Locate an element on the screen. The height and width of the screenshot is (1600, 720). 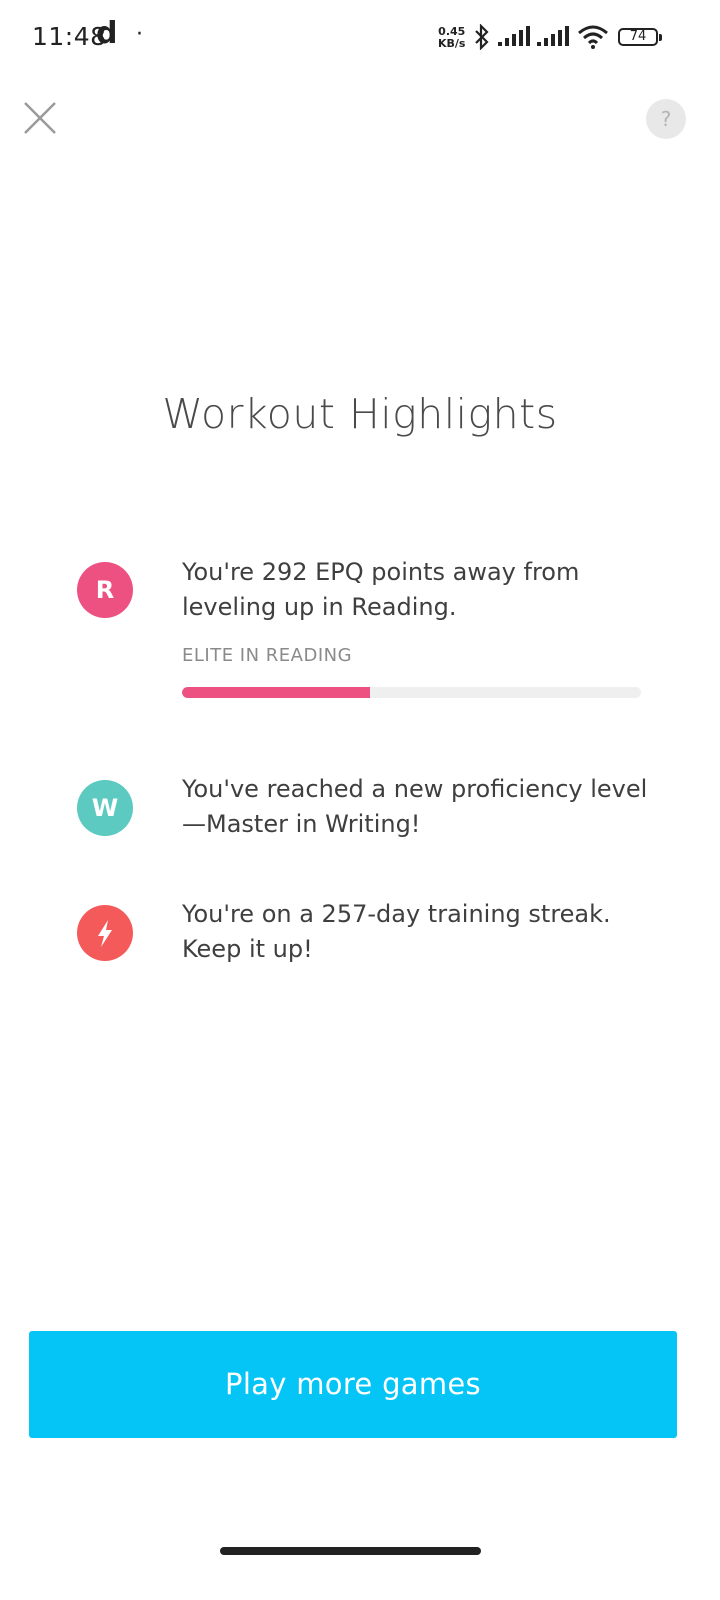
network-speed-unit: KB/s is located at coordinates (452, 43).